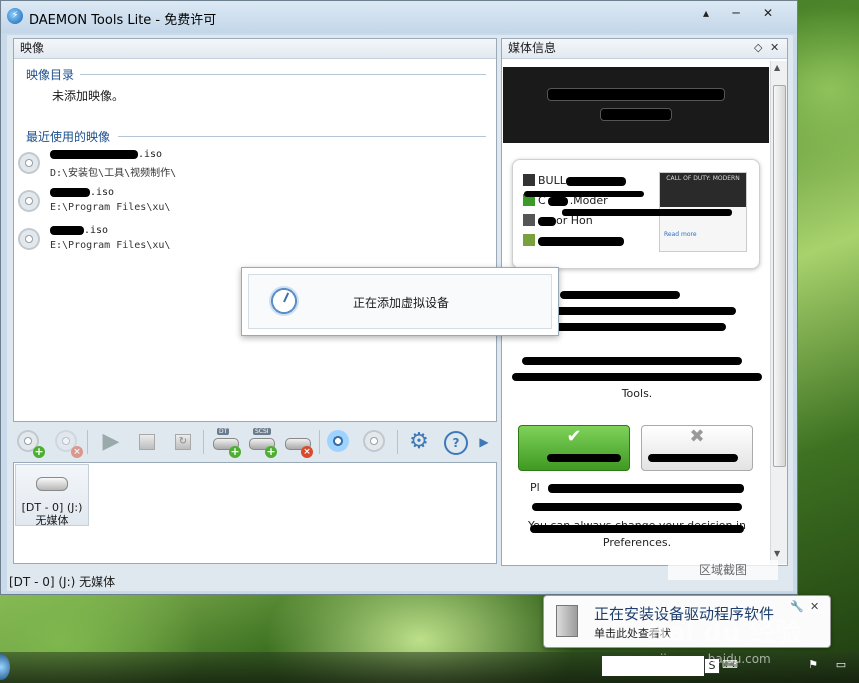  Describe the element at coordinates (52, 495) in the screenshot. I see `virtual-drive-tile: [DT - 0] (J:) 无媒体` at that location.